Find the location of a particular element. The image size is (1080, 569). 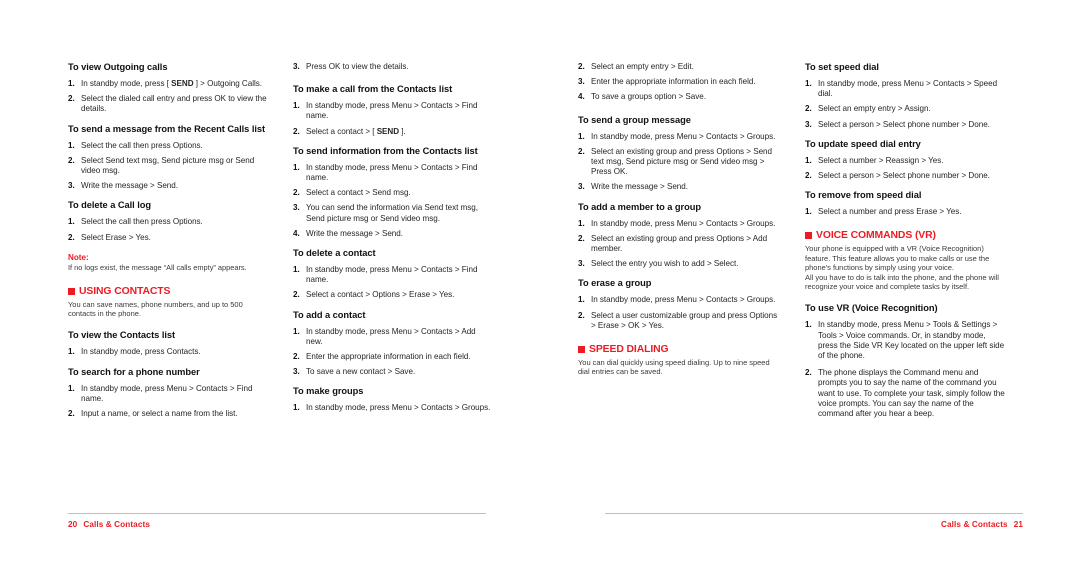

section-heading: To delete a Call log is located at coordinates (110, 205).